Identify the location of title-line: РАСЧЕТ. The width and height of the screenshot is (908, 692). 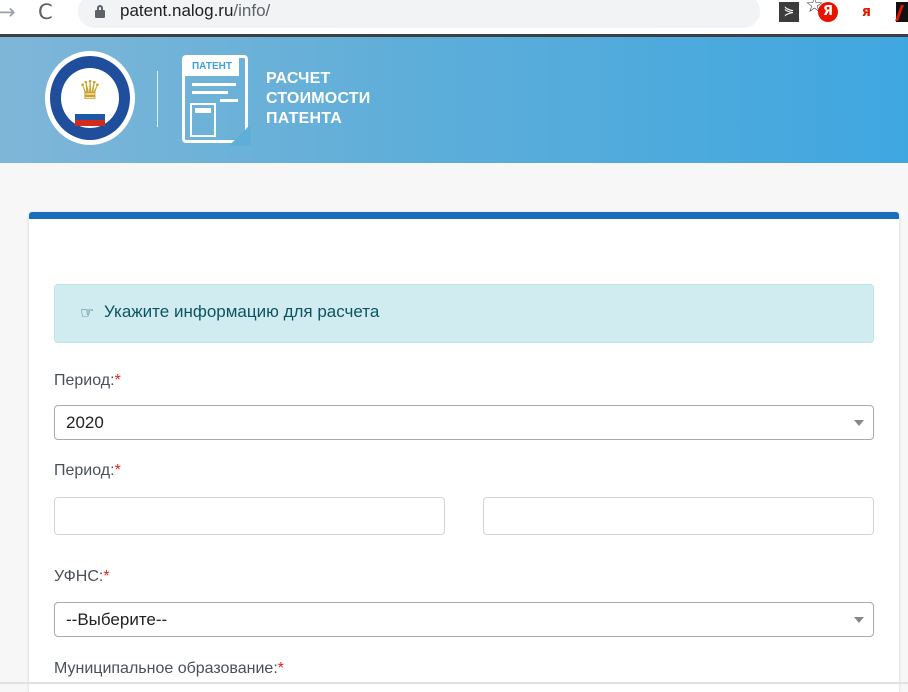
(318, 79).